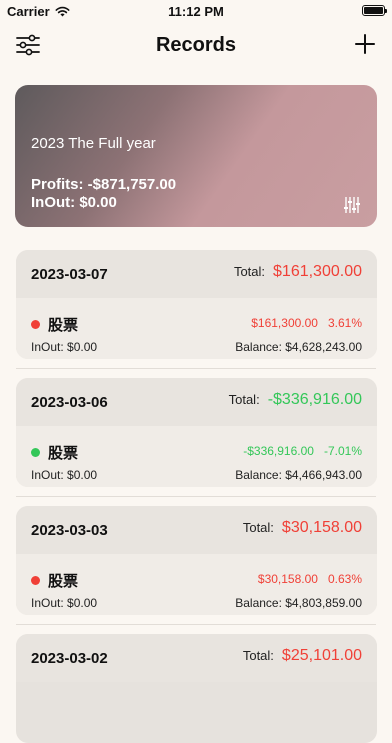 The width and height of the screenshot is (392, 743). I want to click on record-balance: Balance: $4,466,943.00, so click(298, 475).